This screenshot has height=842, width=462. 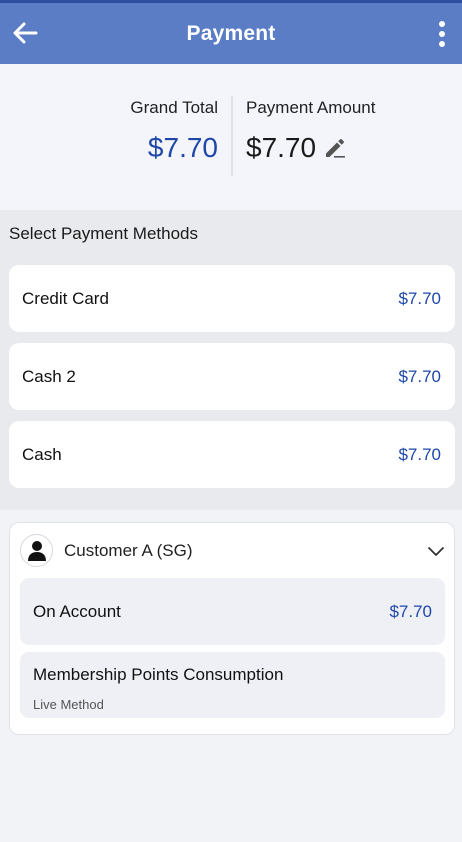 What do you see at coordinates (158, 674) in the screenshot?
I see `membership-points-label: Membership Points Consumption` at bounding box center [158, 674].